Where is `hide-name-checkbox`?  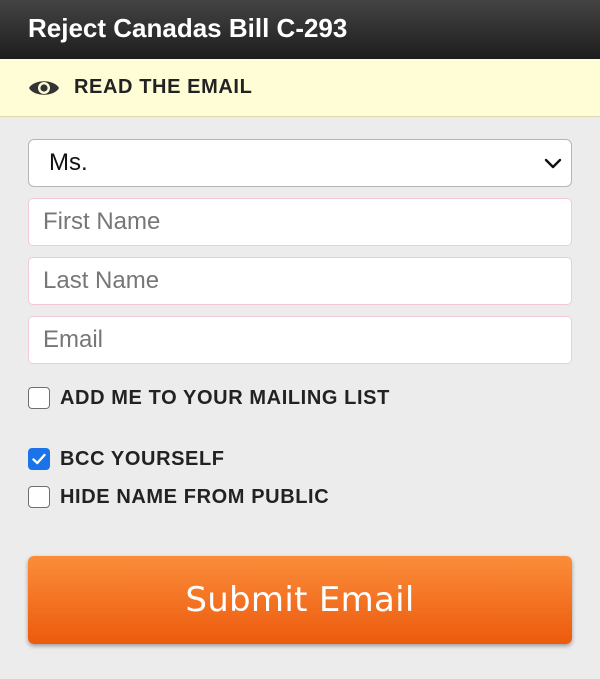
hide-name-checkbox is located at coordinates (39, 497).